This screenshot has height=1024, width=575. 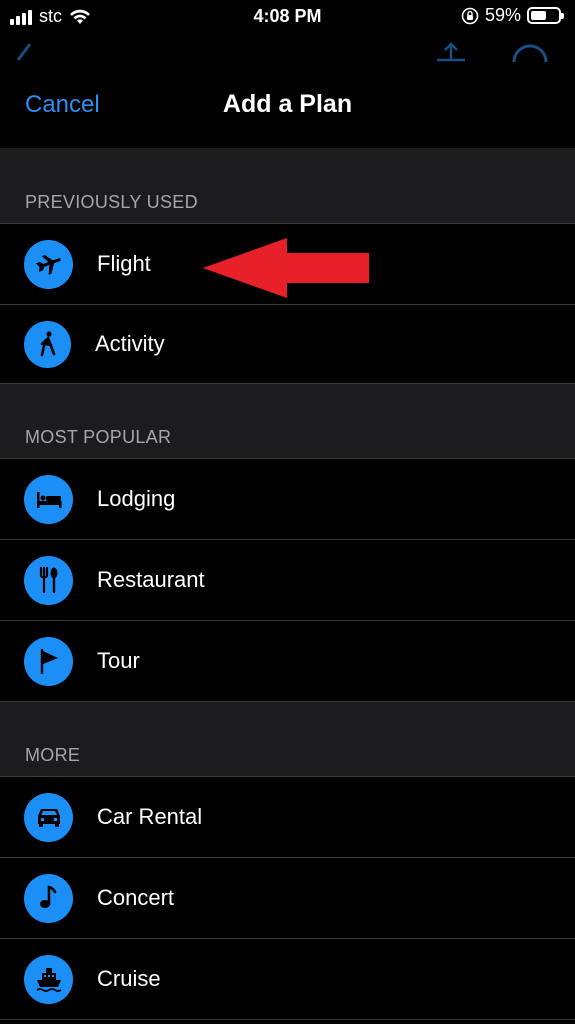 What do you see at coordinates (151, 579) in the screenshot?
I see `plan-item-label: Restaurant` at bounding box center [151, 579].